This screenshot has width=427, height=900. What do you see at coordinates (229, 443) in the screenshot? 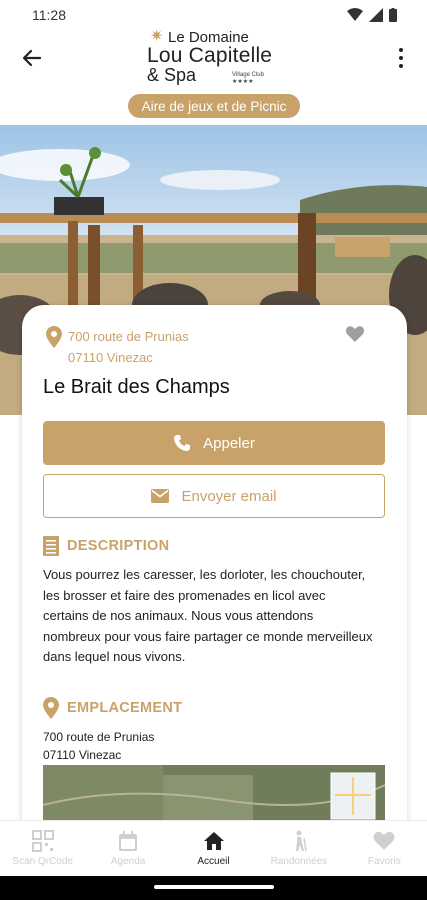
I see `call-button-label: Appeler` at bounding box center [229, 443].